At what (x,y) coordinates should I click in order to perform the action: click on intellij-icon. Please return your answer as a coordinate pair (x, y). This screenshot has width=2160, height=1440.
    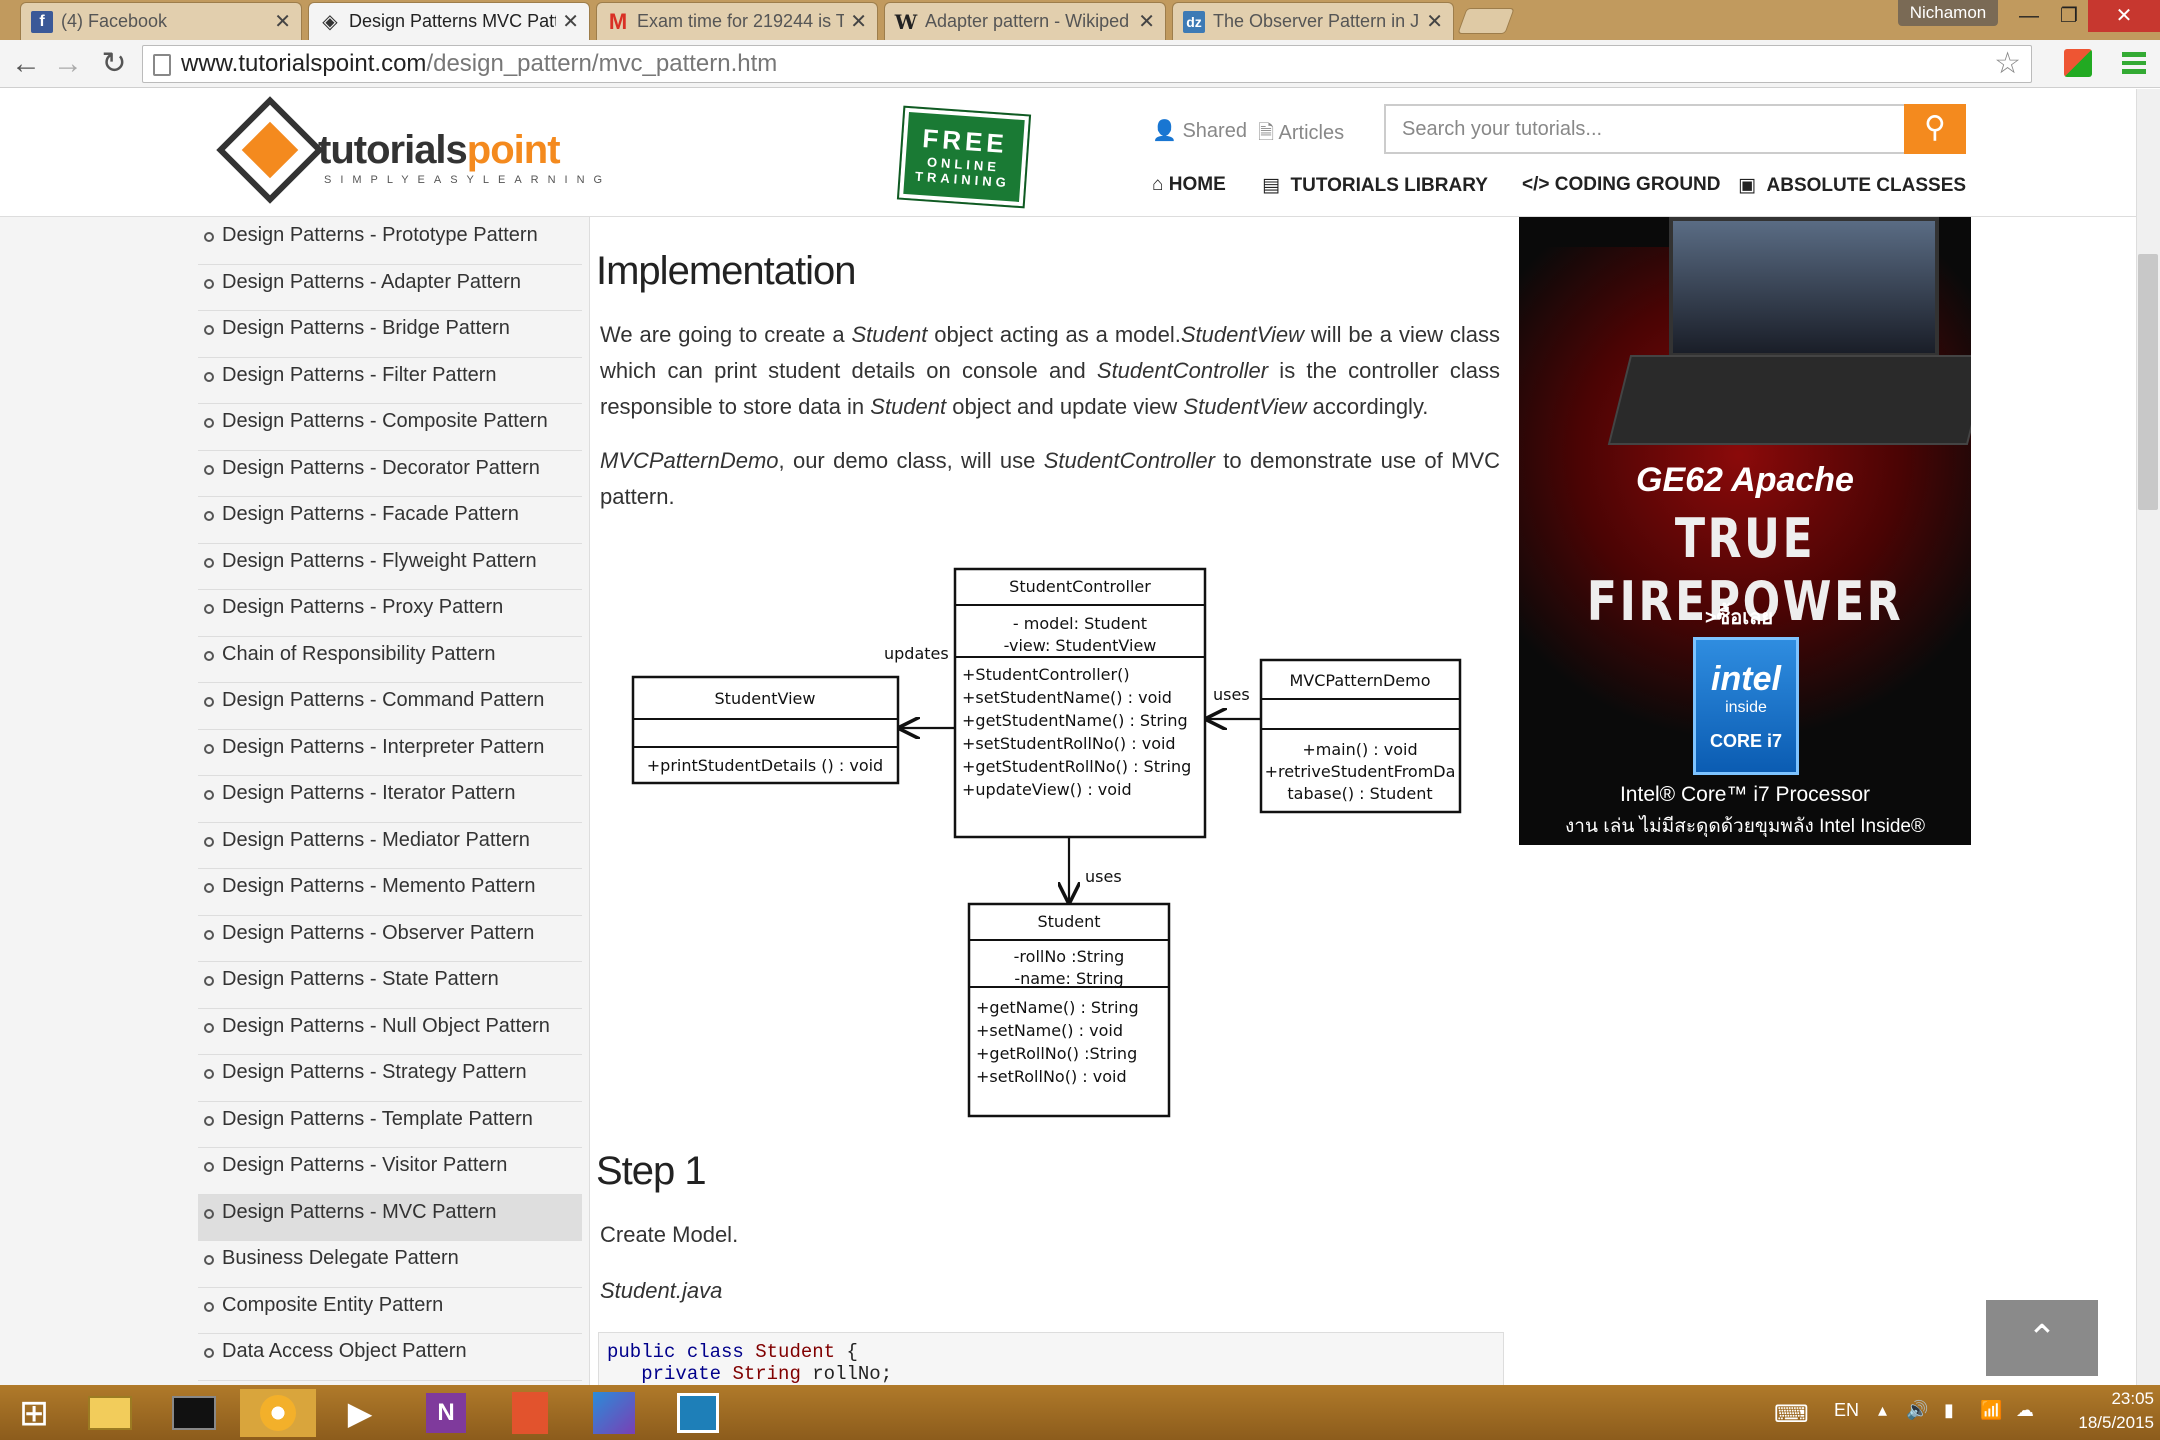
    Looking at the image, I should click on (614, 1413).